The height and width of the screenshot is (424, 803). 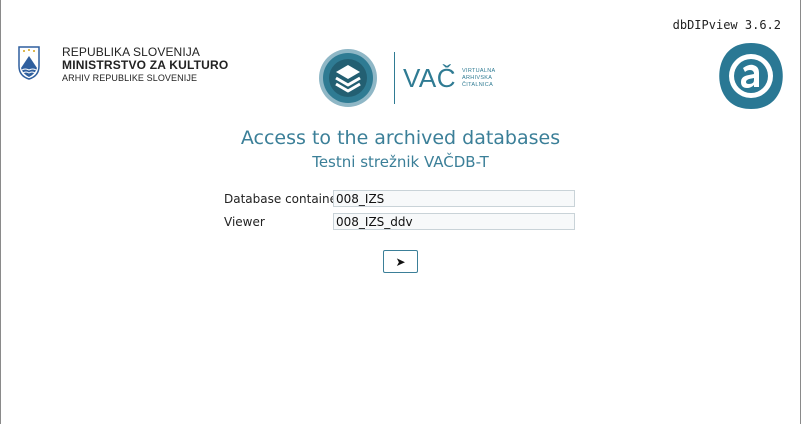 What do you see at coordinates (244, 221) in the screenshot?
I see `viewer-label: Viewer` at bounding box center [244, 221].